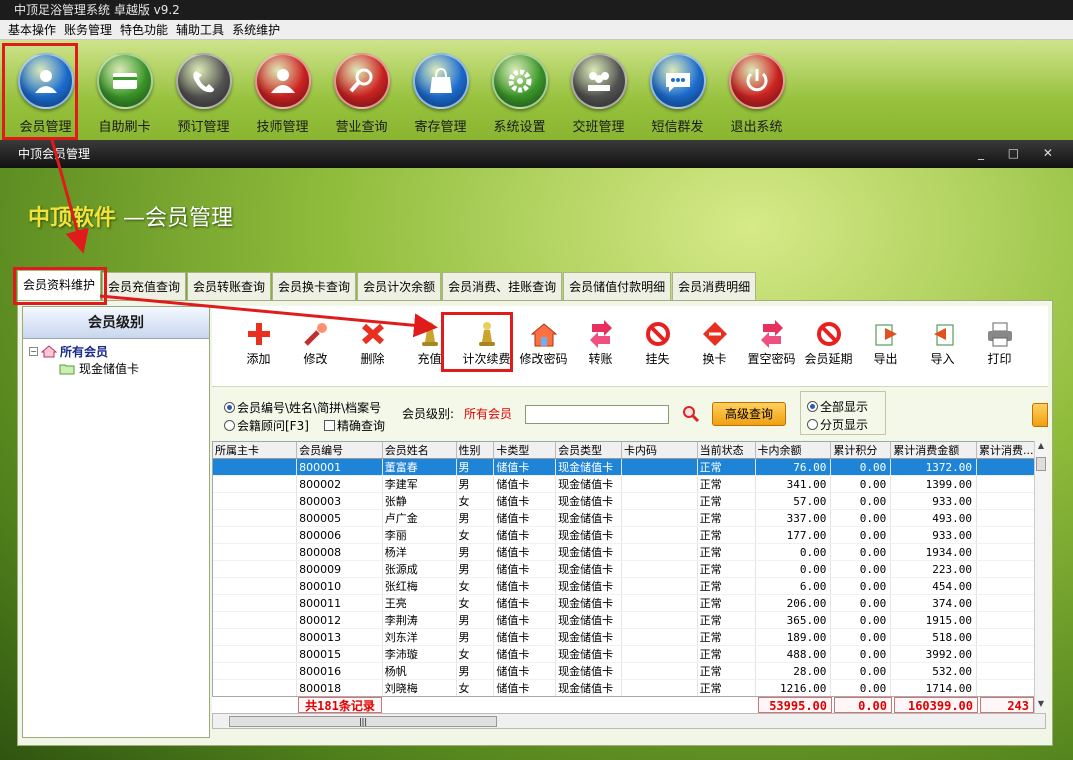  Describe the element at coordinates (475, 450) in the screenshot. I see `column-header-3: 性别` at that location.